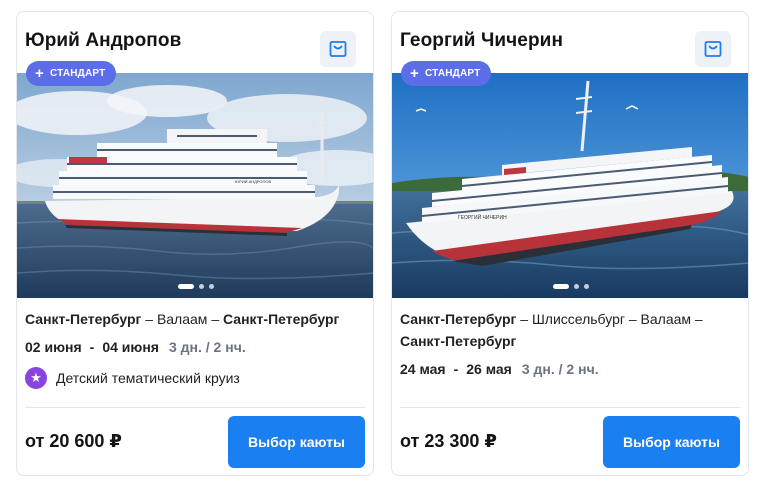 The height and width of the screenshot is (485, 768). Describe the element at coordinates (423, 369) in the screenshot. I see `date-from: 24 мая` at that location.